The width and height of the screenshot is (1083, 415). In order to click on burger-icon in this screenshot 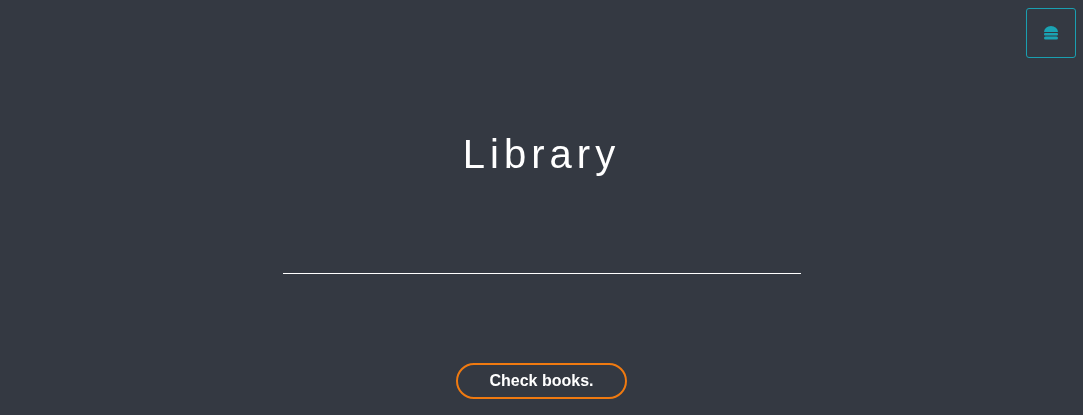, I will do `click(1051, 33)`.